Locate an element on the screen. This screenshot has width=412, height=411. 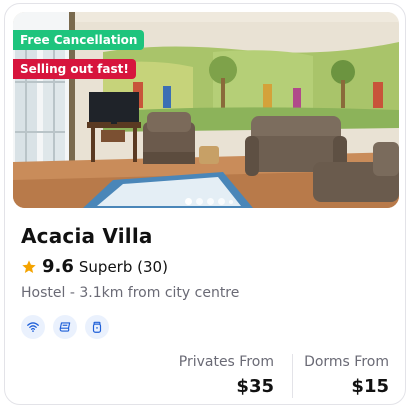
facilities-list is located at coordinates (65, 327).